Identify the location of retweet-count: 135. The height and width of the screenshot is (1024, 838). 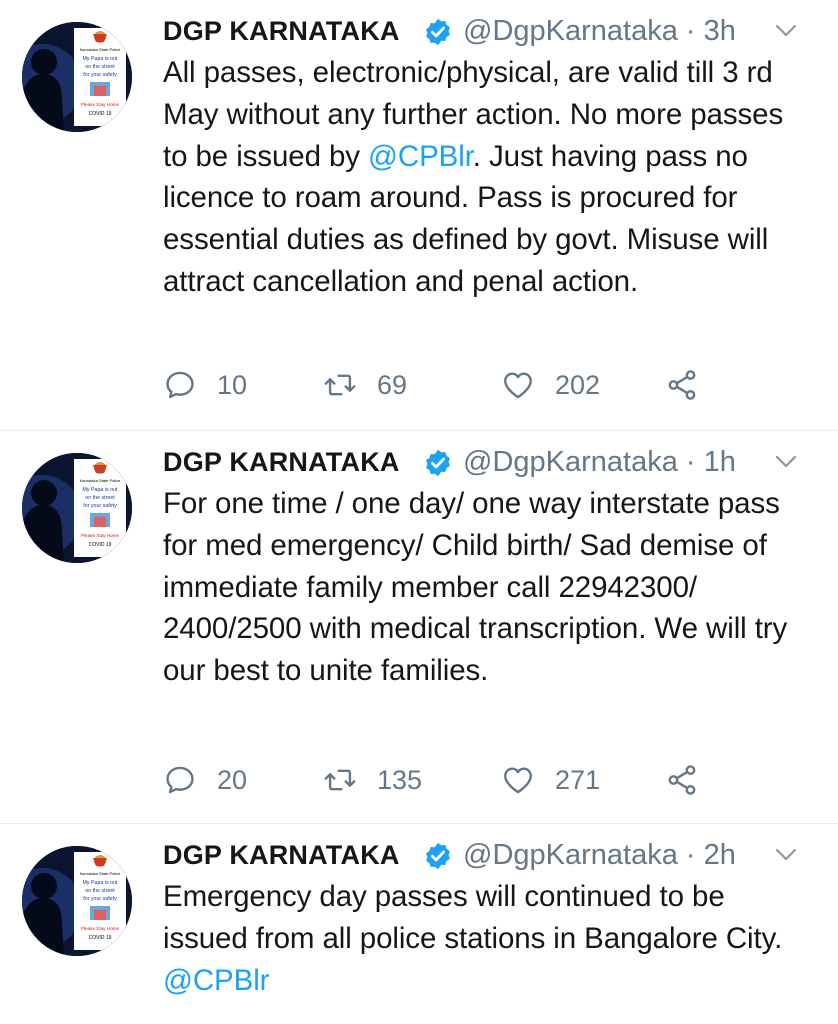
(400, 779).